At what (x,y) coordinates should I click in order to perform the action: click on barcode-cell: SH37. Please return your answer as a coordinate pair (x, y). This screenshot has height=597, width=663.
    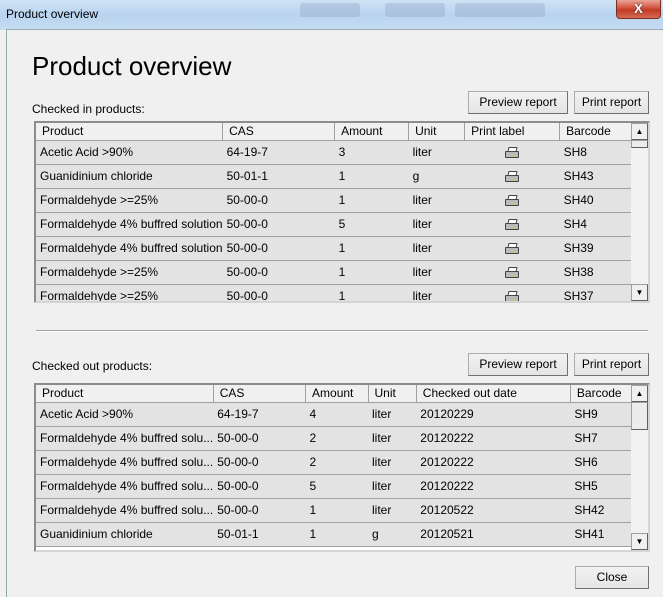
    Looking at the image, I should click on (595, 292).